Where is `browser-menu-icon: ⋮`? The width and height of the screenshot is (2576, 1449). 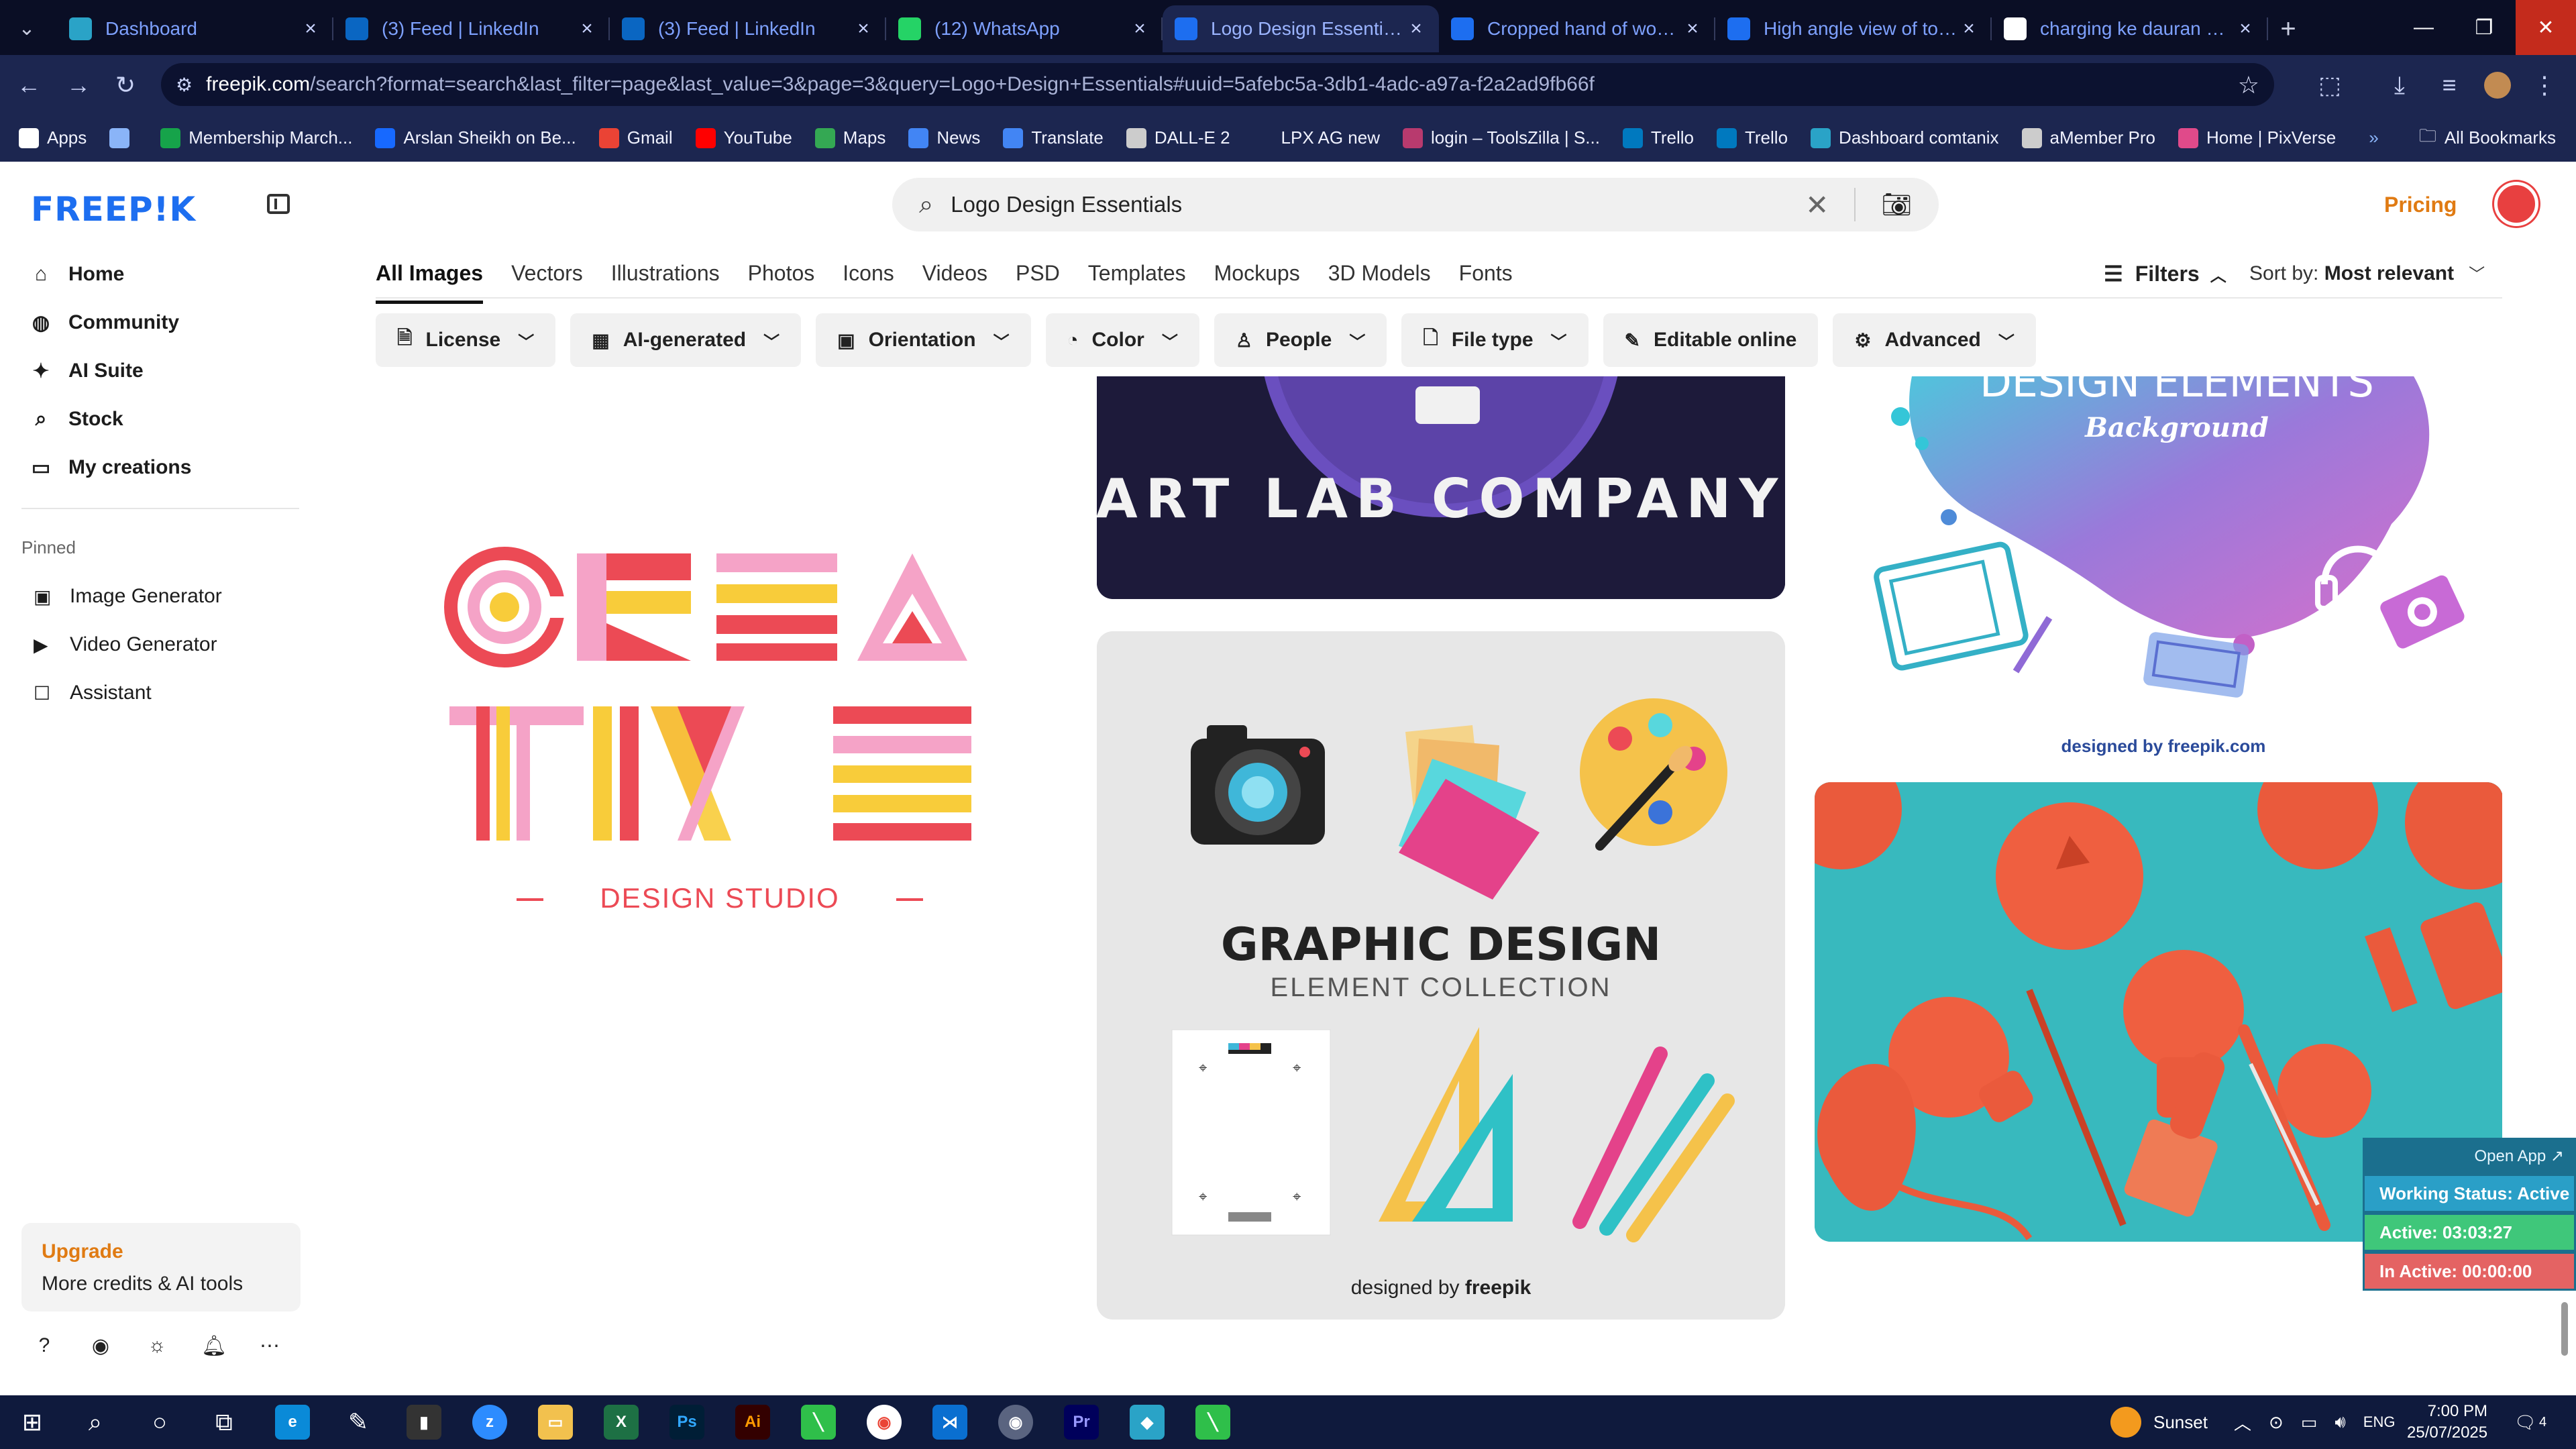 browser-menu-icon: ⋮ is located at coordinates (2544, 85).